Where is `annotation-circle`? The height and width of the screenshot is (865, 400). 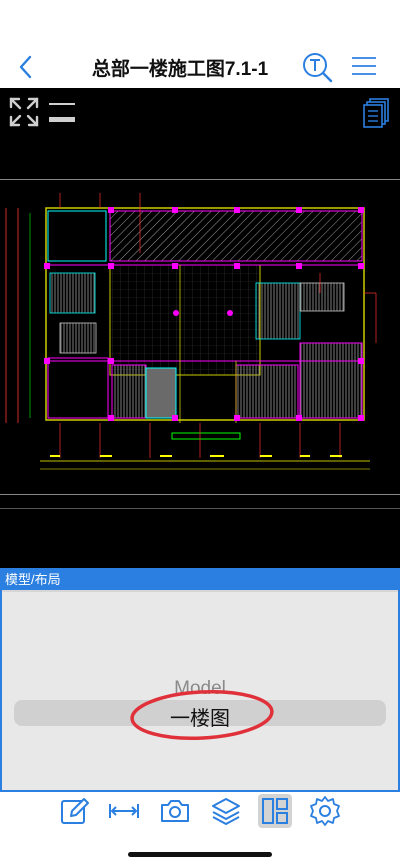
annotation-circle is located at coordinates (202, 715).